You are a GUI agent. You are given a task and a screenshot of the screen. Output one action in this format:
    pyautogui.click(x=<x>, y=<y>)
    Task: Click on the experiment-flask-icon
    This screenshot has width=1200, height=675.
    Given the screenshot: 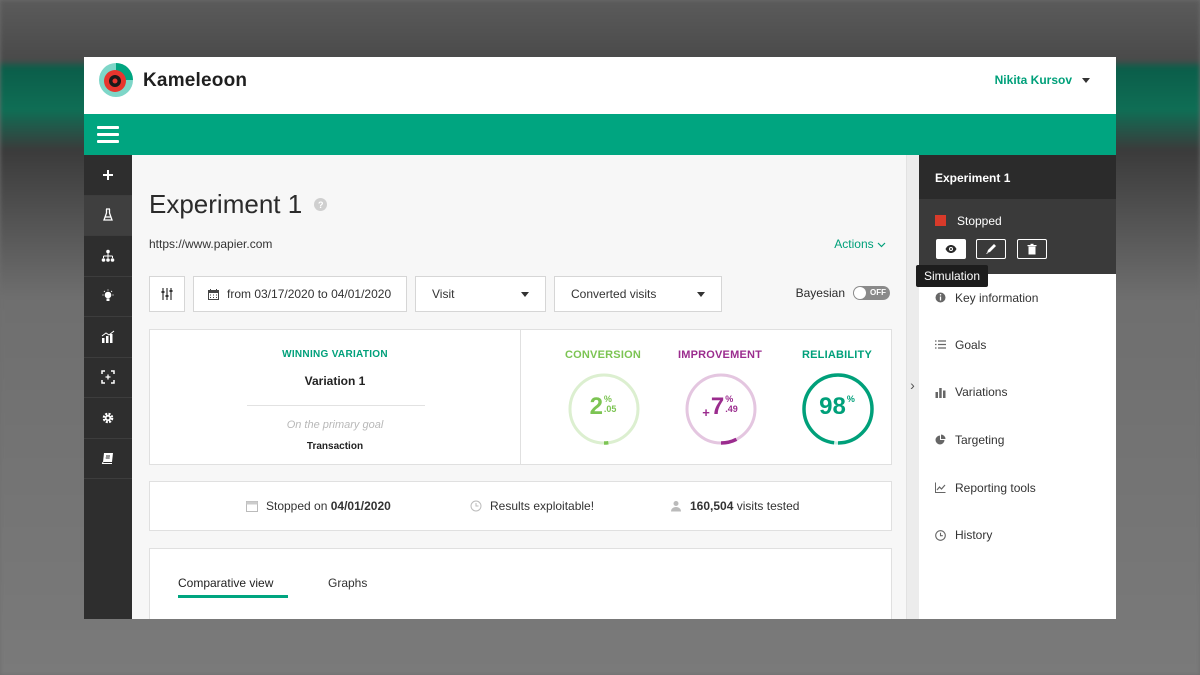 What is the action you would take?
    pyautogui.click(x=108, y=215)
    